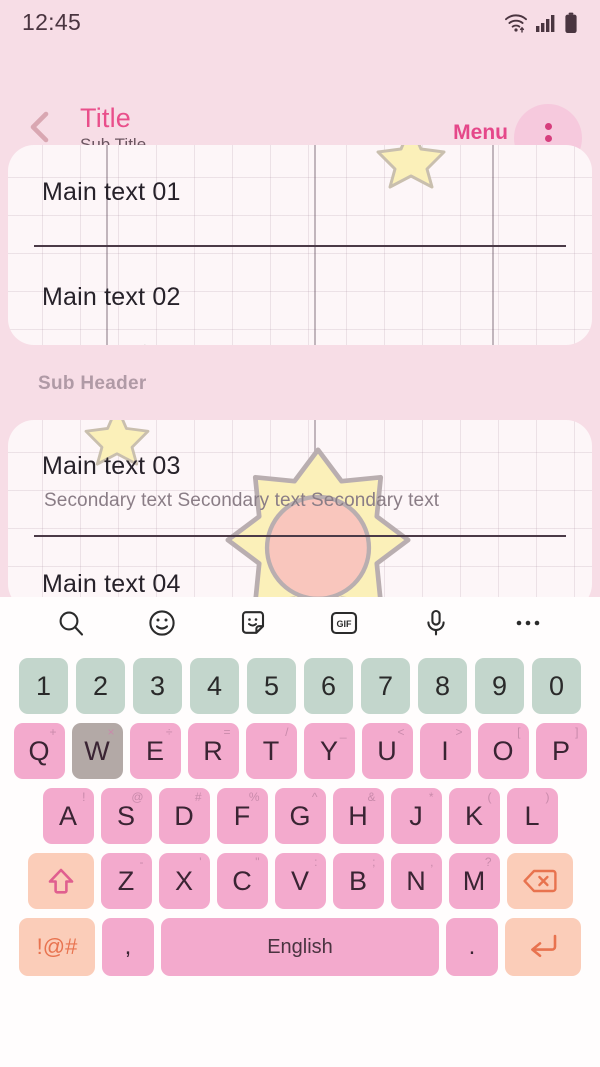  I want to click on key-label: X, so click(183, 880).